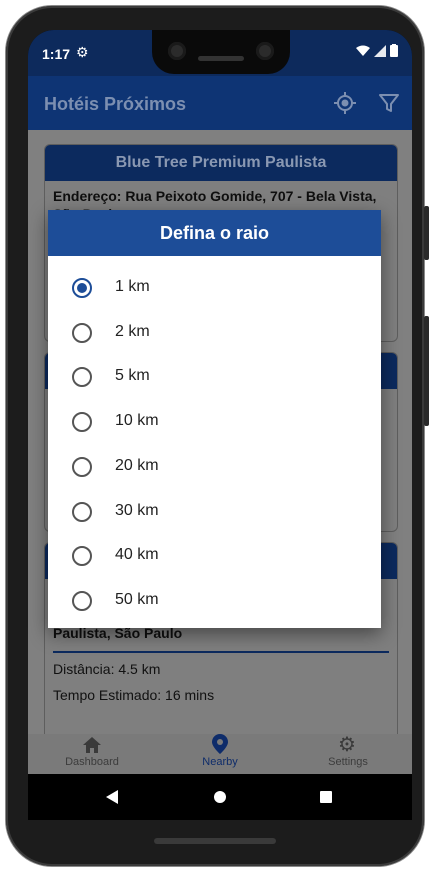  What do you see at coordinates (137, 555) in the screenshot?
I see `radius-option-label: 40 km` at bounding box center [137, 555].